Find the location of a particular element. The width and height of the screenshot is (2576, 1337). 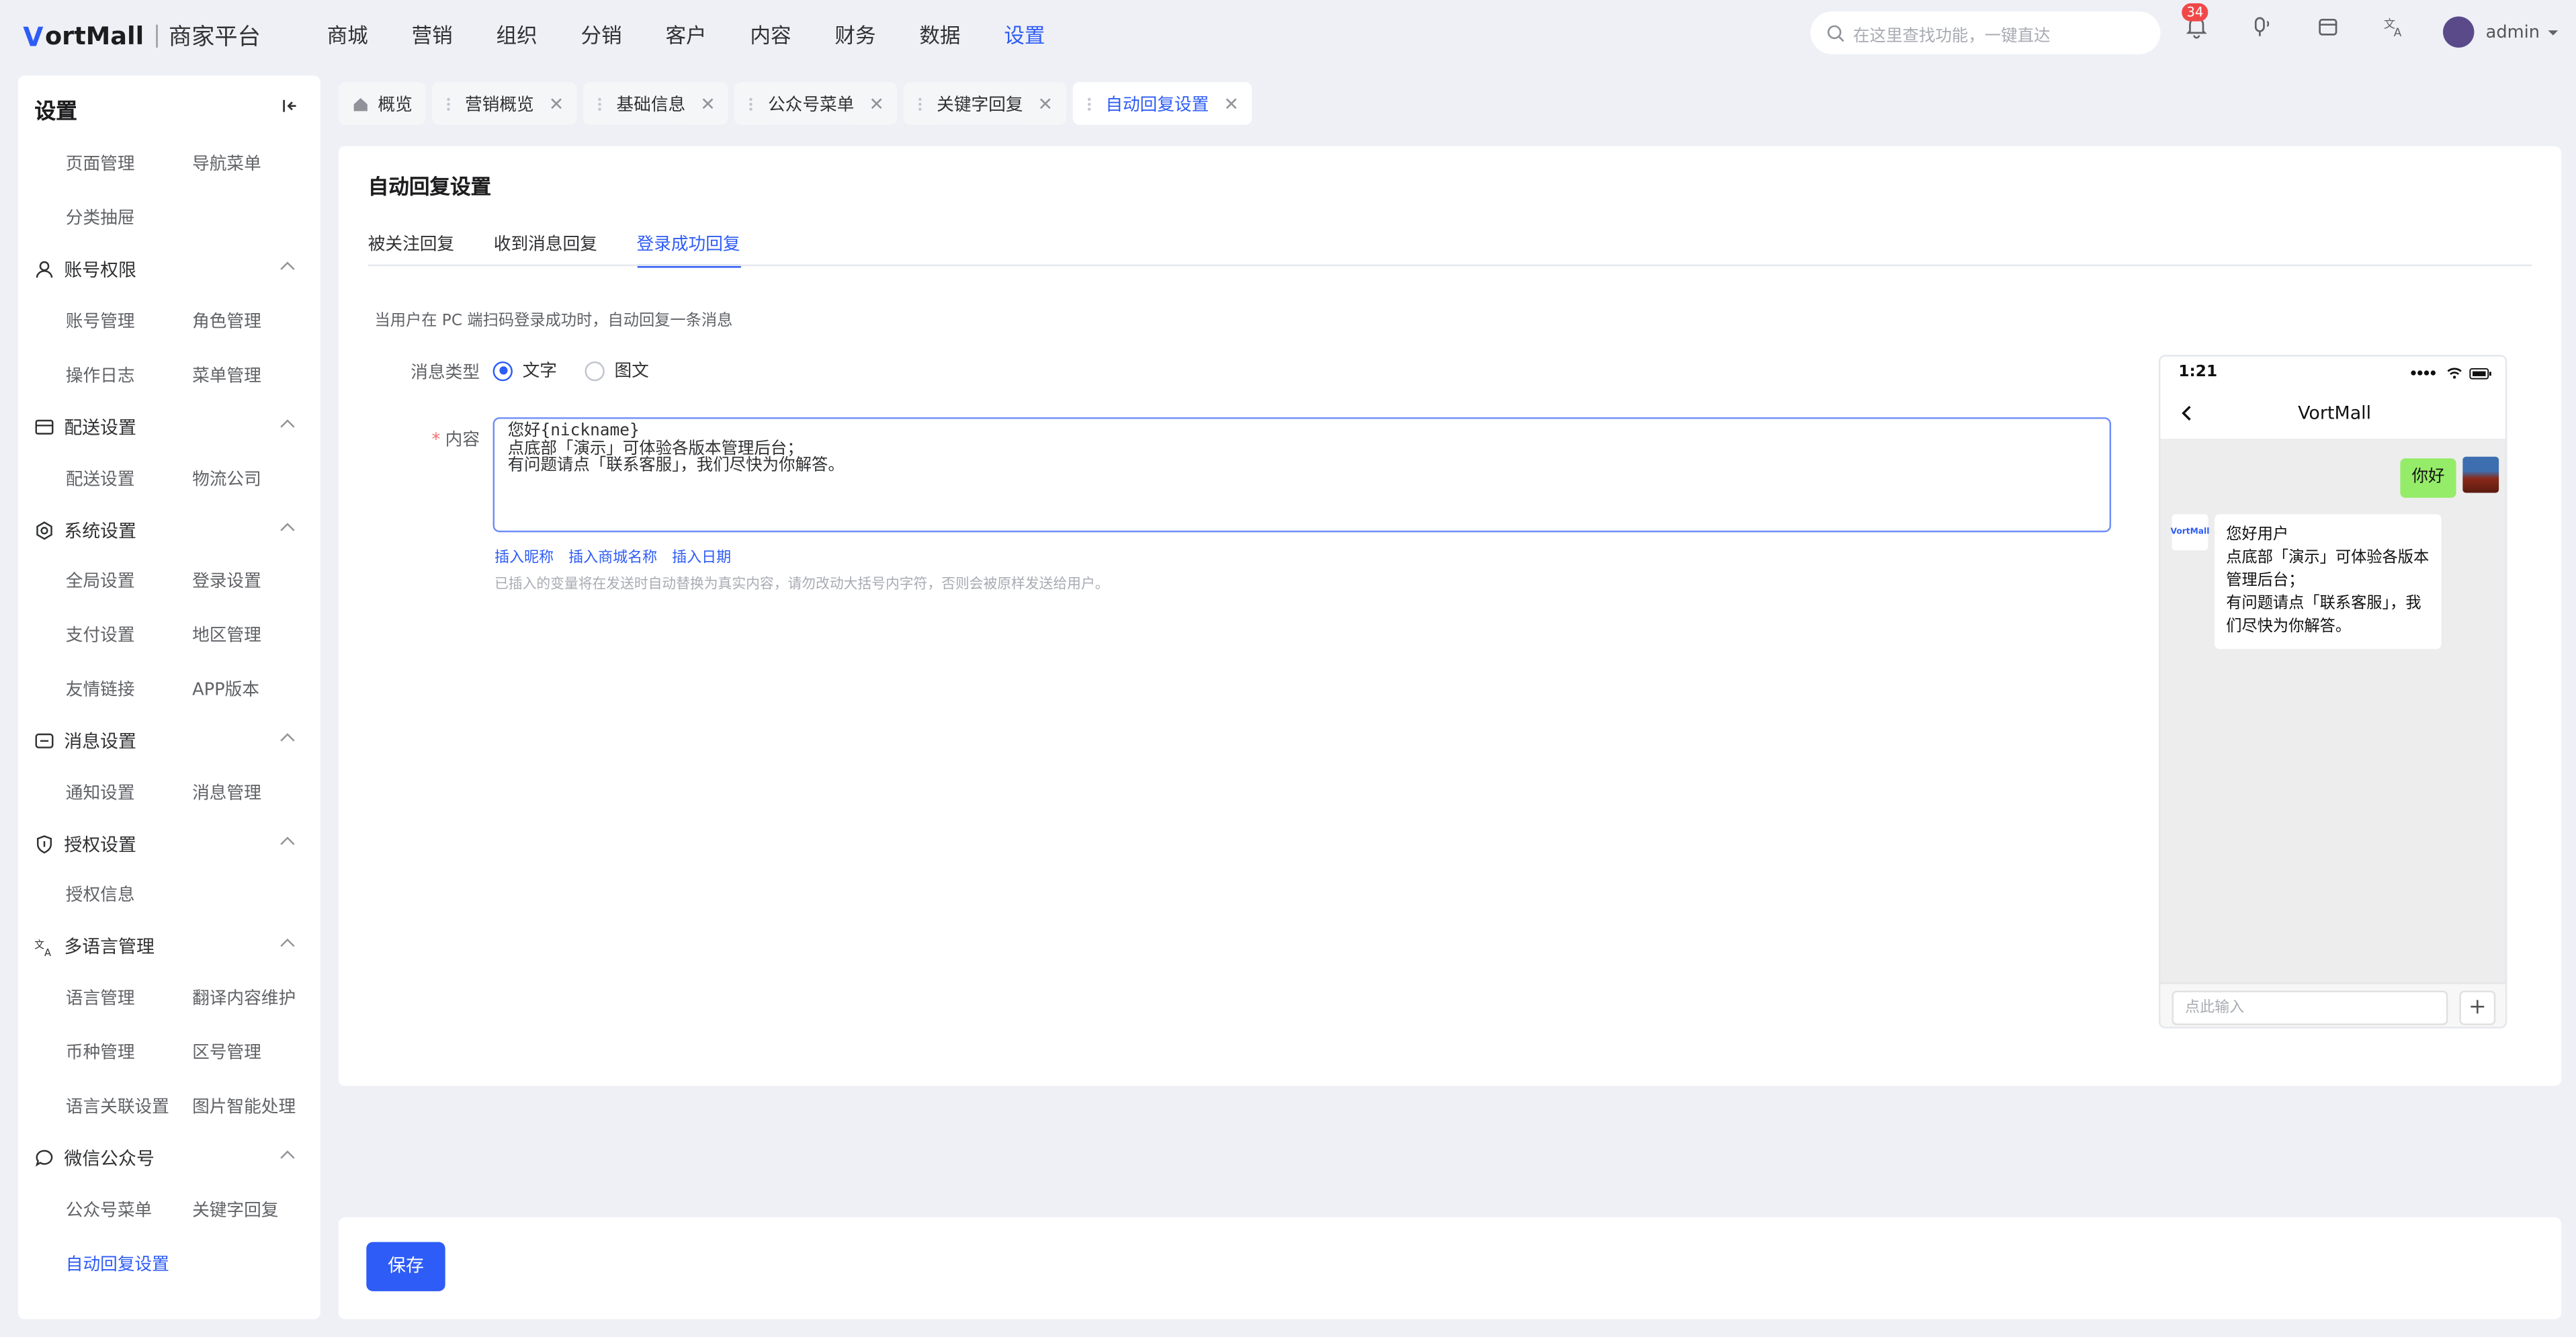

insert-date-link: 插入日期 is located at coordinates (701, 556).